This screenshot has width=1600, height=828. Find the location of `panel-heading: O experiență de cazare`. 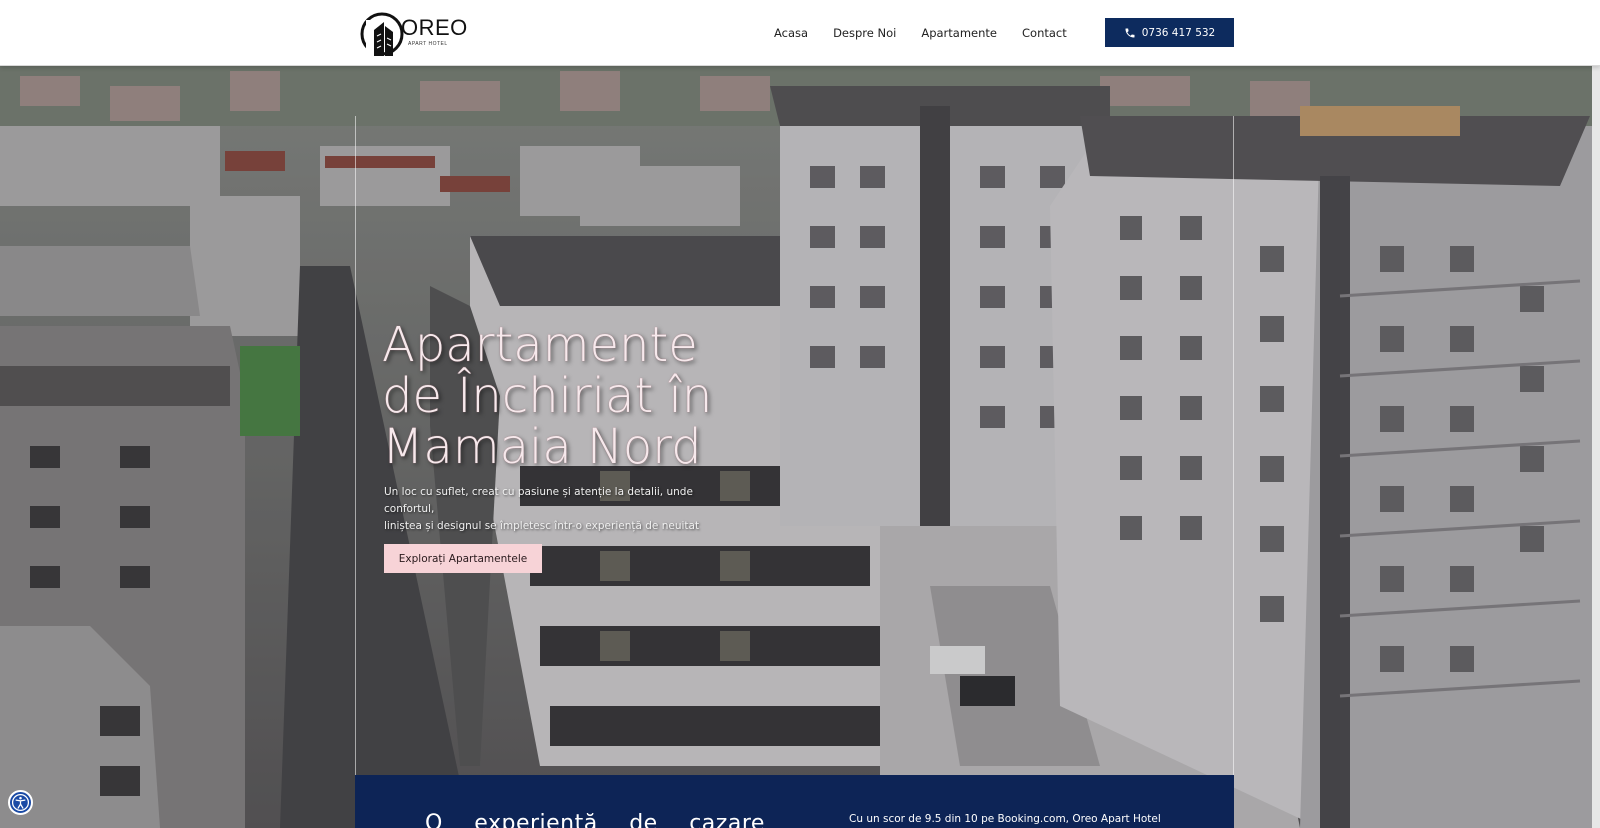

panel-heading: O experiență de cazare is located at coordinates (595, 819).